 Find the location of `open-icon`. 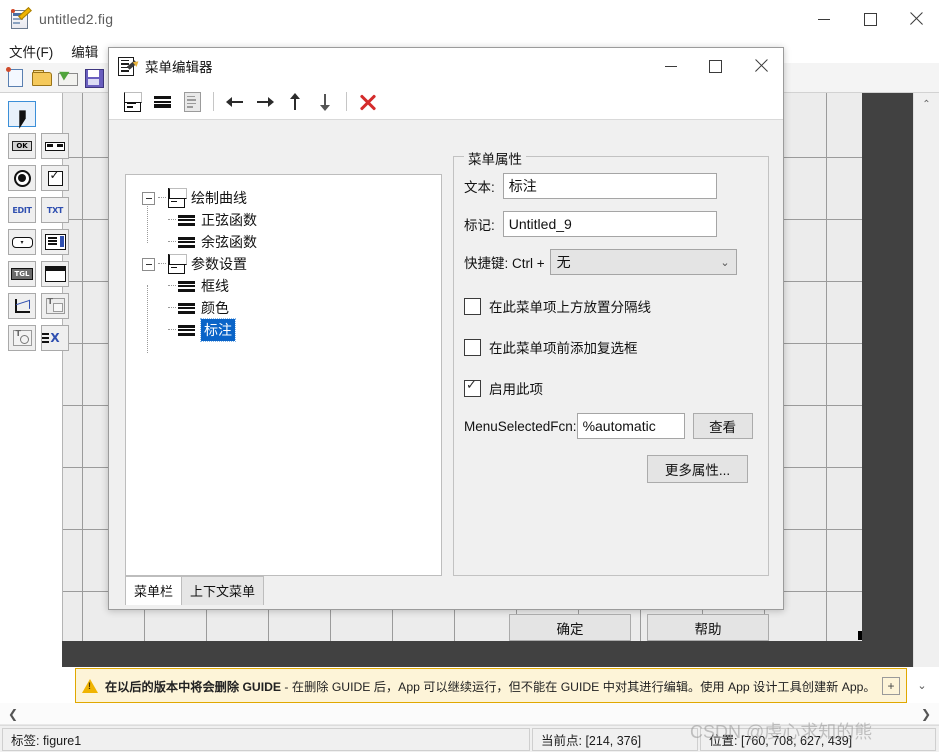

open-icon is located at coordinates (42, 78).